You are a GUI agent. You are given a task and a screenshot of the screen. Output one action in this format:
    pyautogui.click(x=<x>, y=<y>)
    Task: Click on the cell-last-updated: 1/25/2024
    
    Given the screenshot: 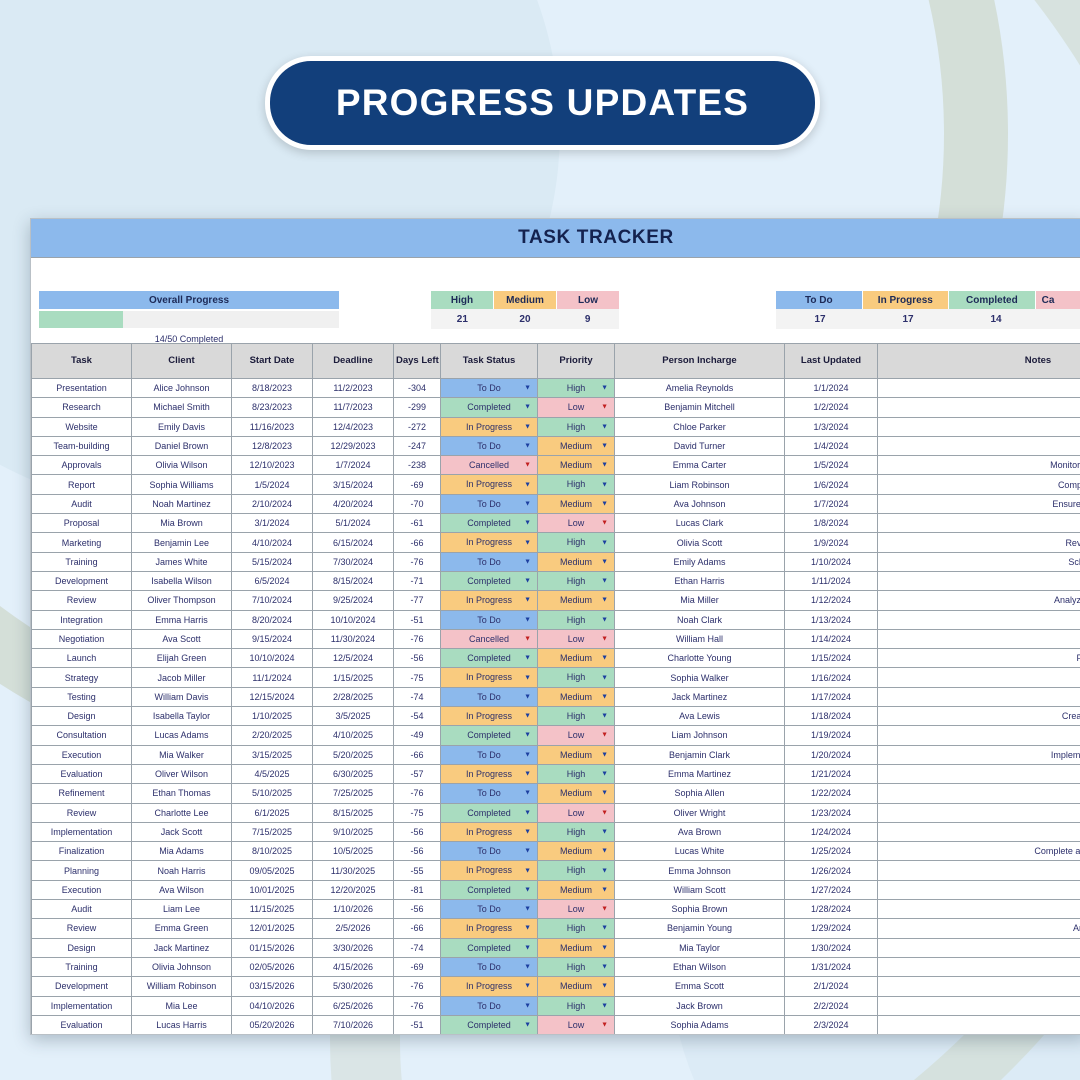 What is the action you would take?
    pyautogui.click(x=831, y=851)
    